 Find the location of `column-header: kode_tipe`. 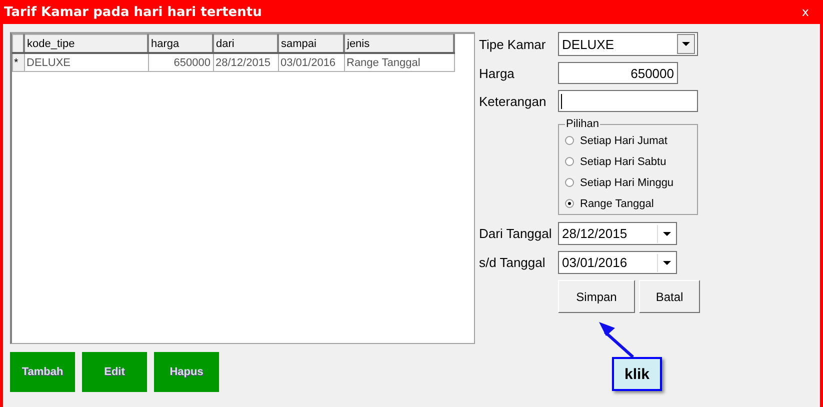

column-header: kode_tipe is located at coordinates (86, 43).